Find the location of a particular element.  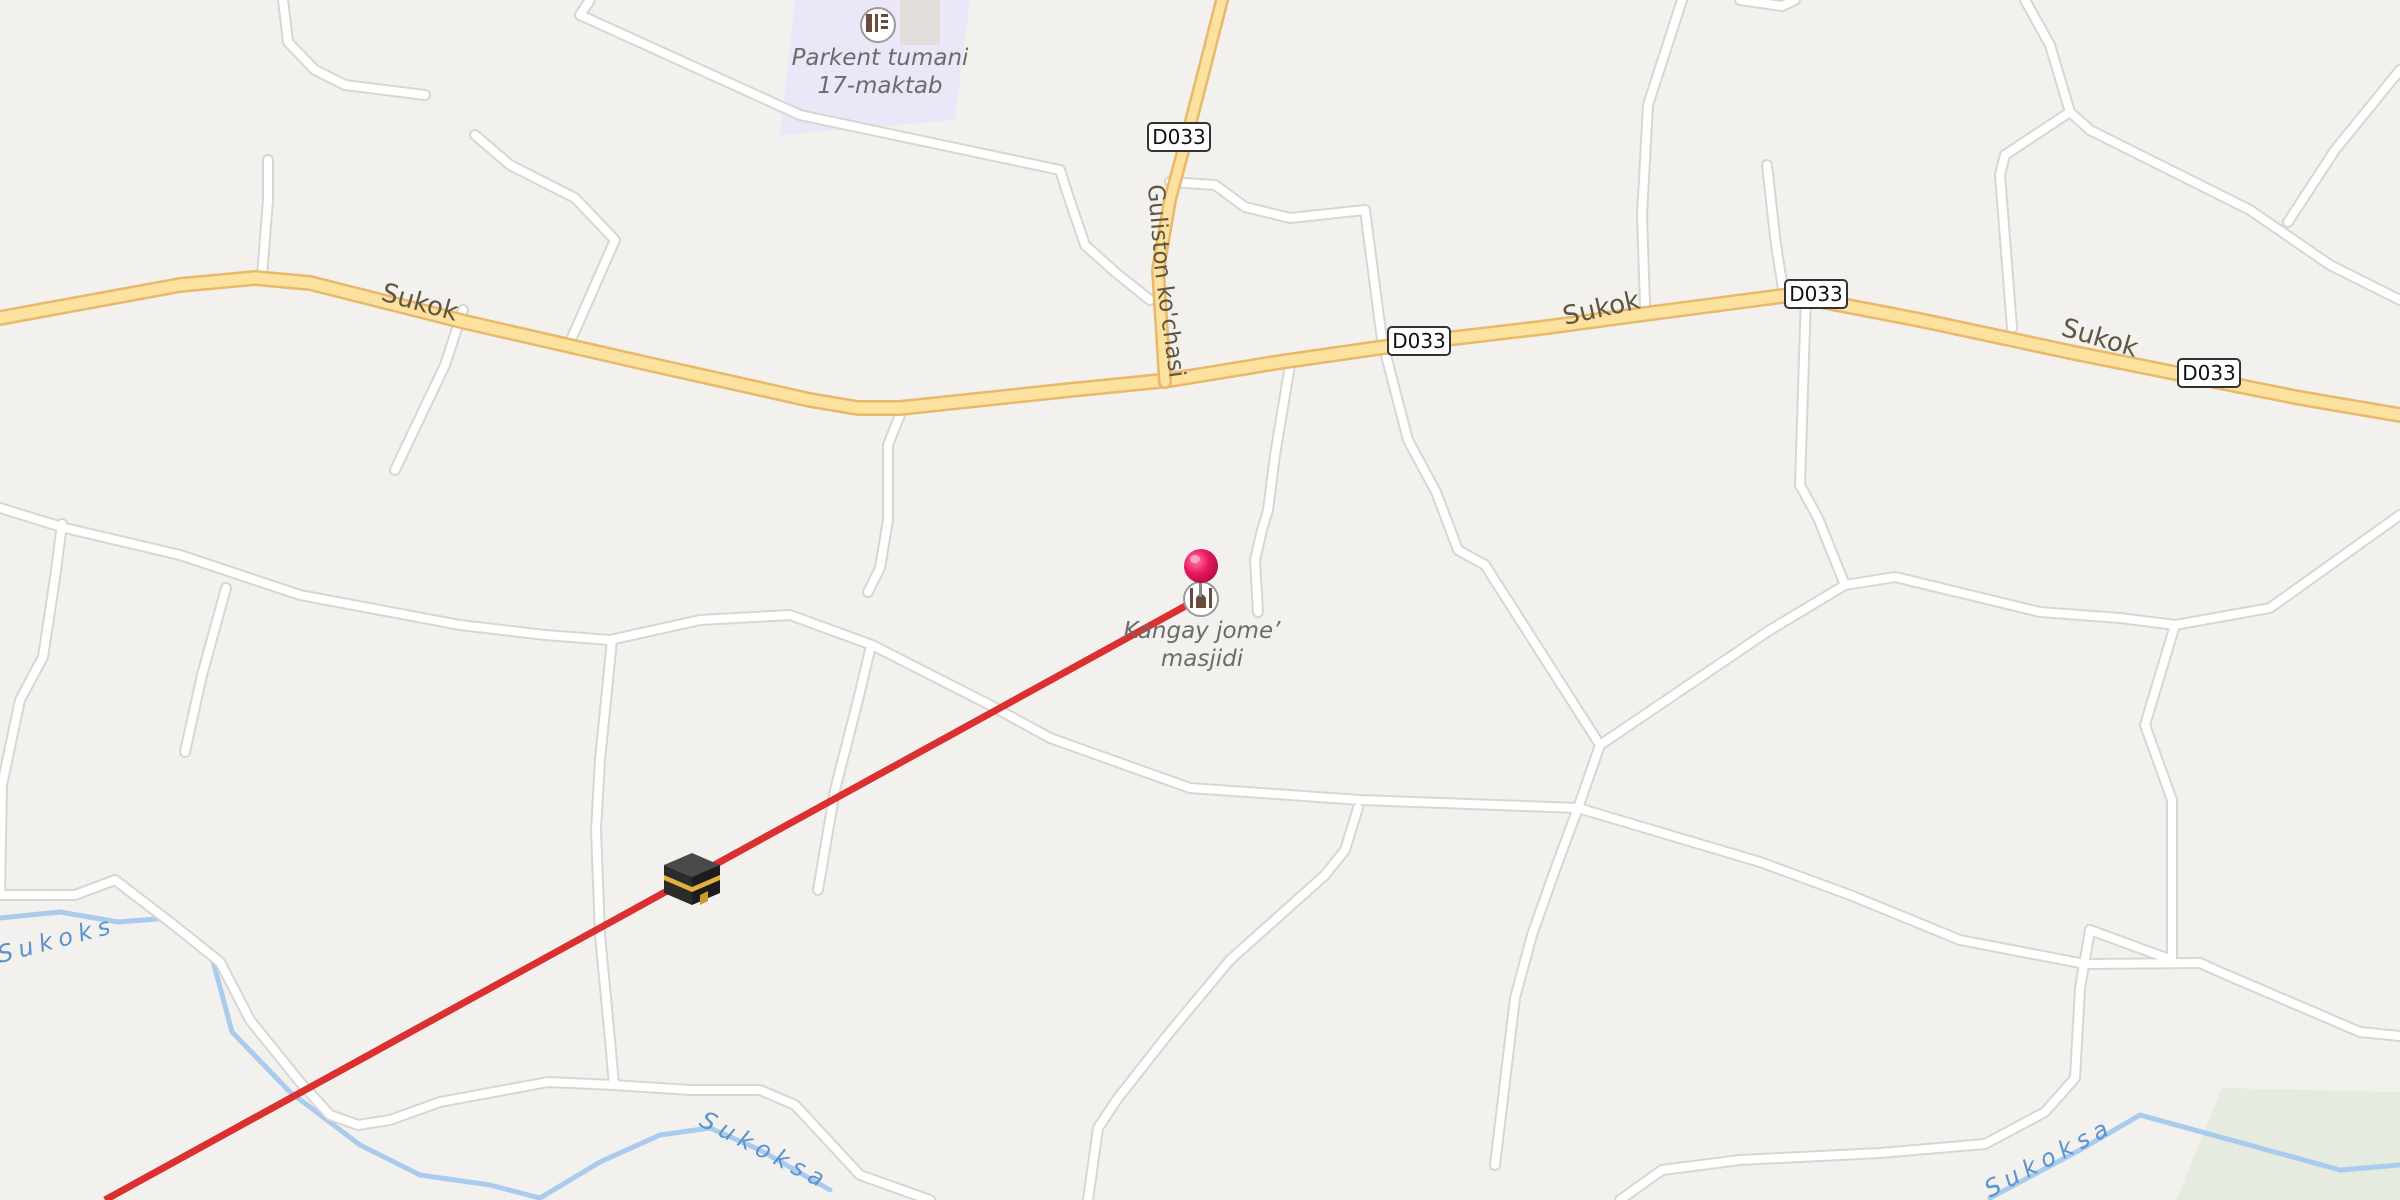

greenery-area is located at coordinates (2288, 1144).